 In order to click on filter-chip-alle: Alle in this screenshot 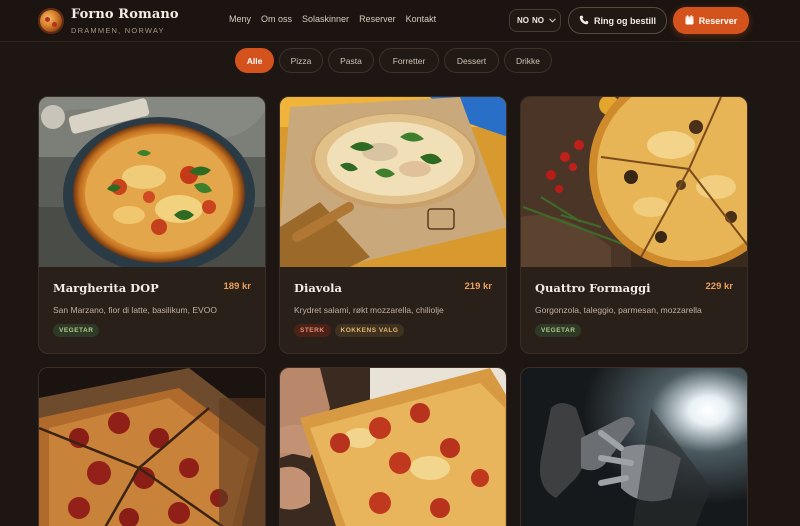, I will do `click(254, 60)`.